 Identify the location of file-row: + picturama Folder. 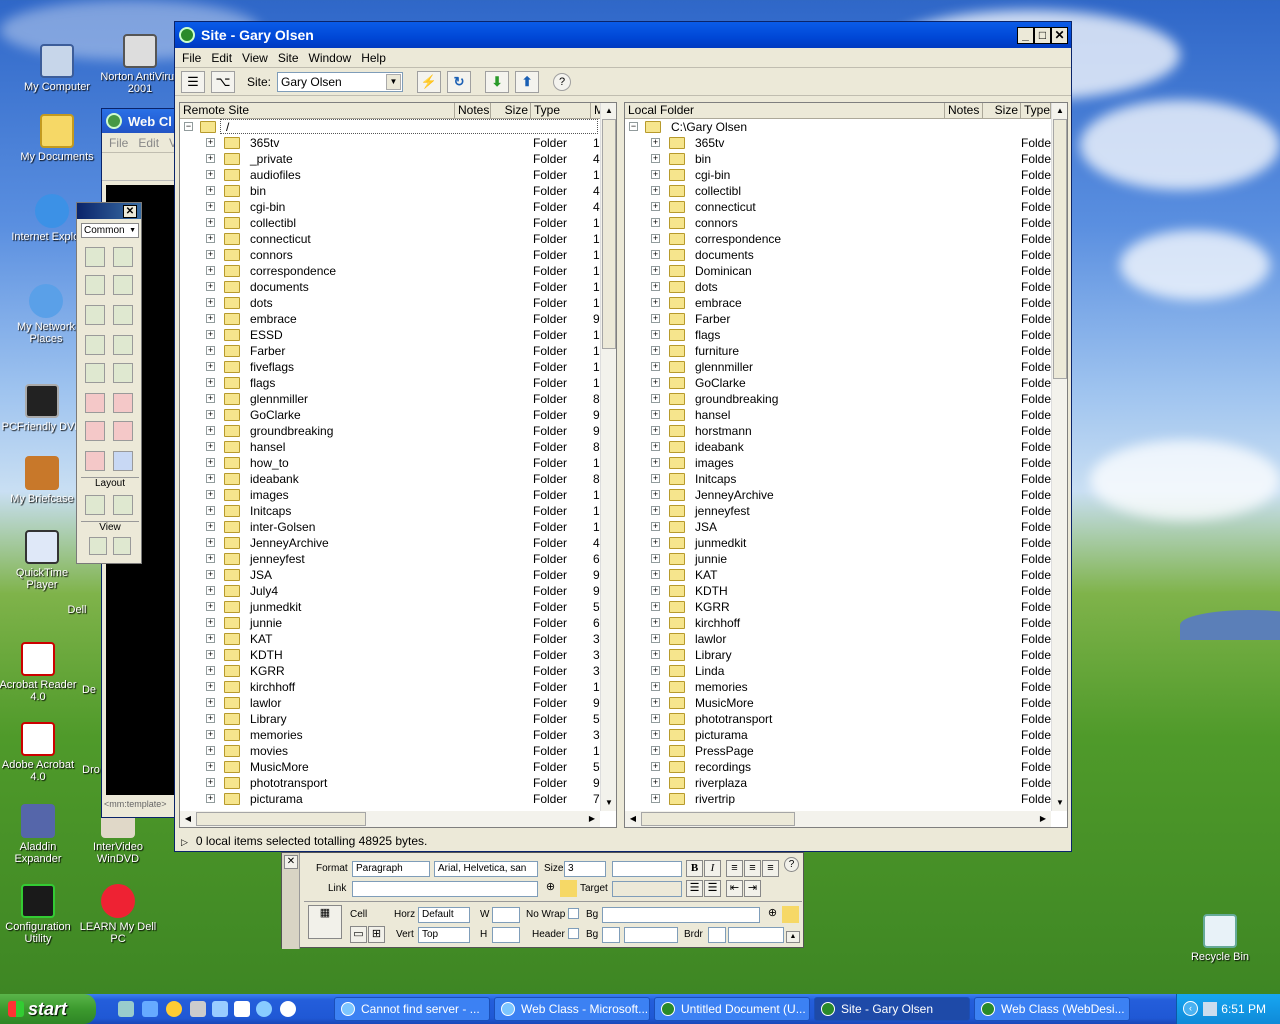
(846, 735).